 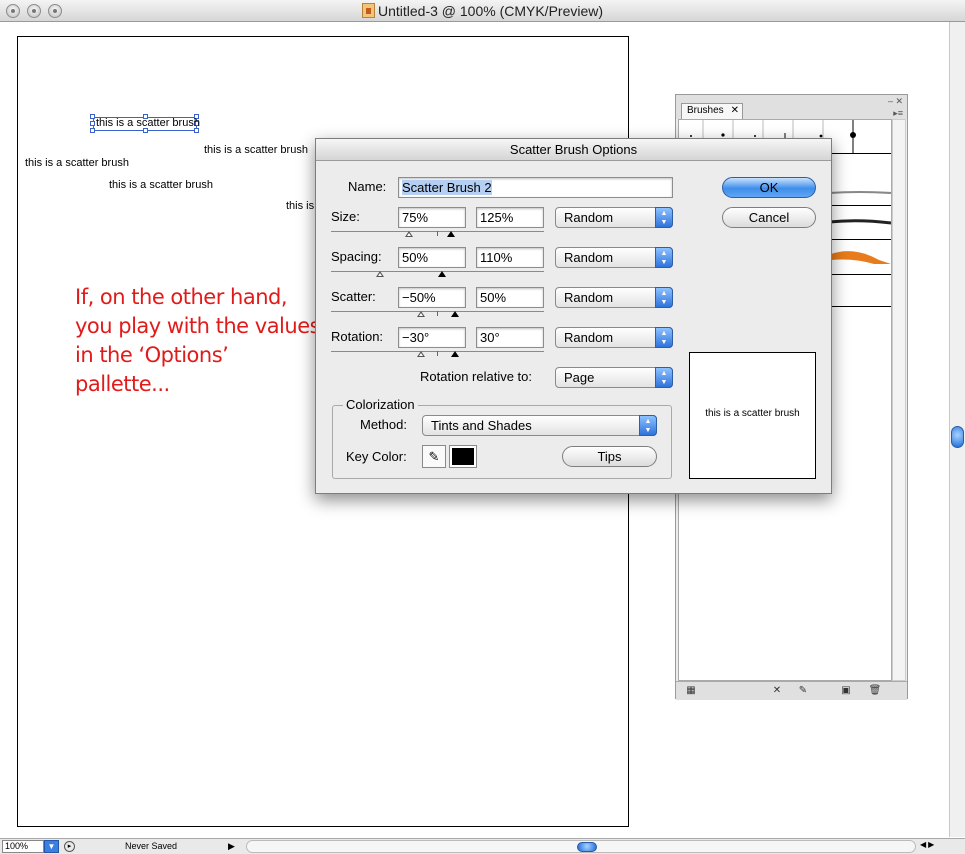 I want to click on rotation-relative-label: Rotation relative to:, so click(x=476, y=376).